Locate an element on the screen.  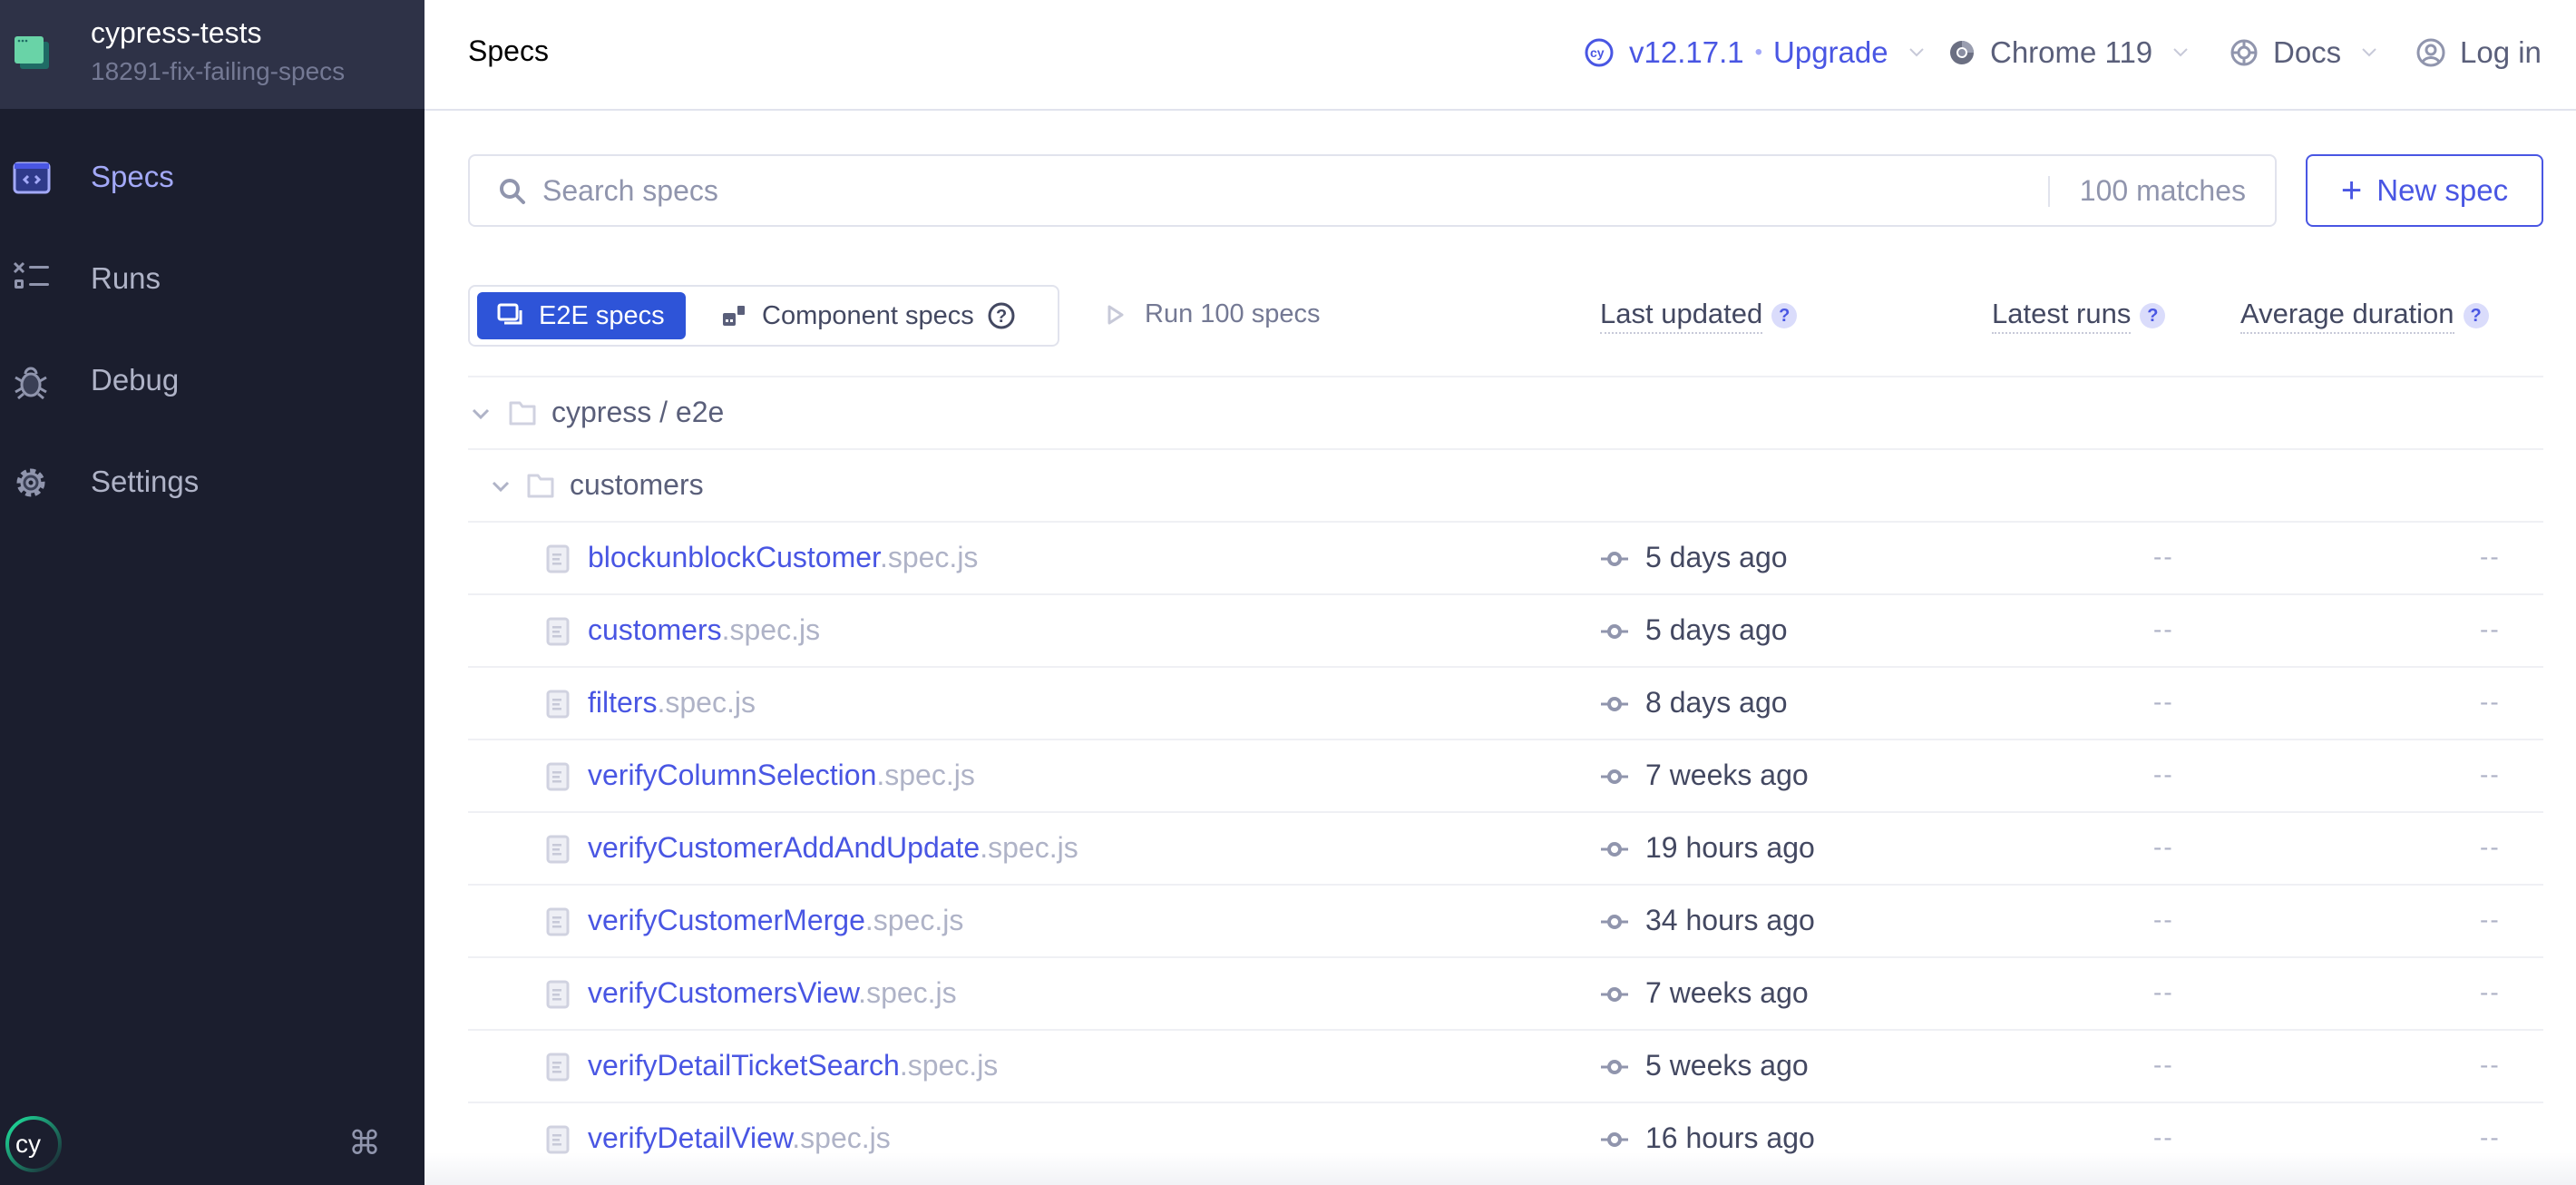
column-header-latest-runs: Latest runs ? is located at coordinates (2079, 316).